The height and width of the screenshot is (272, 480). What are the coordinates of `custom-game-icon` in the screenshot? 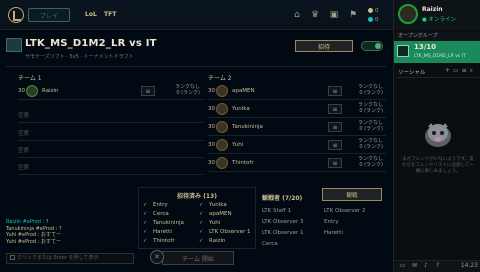 It's located at (14, 45).